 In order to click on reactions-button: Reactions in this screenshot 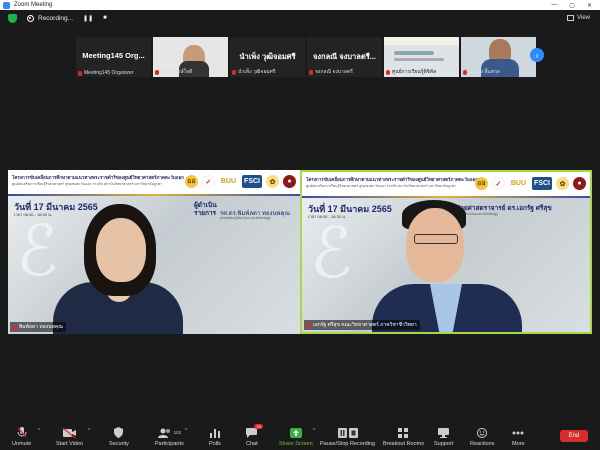, I will do `click(482, 437)`.